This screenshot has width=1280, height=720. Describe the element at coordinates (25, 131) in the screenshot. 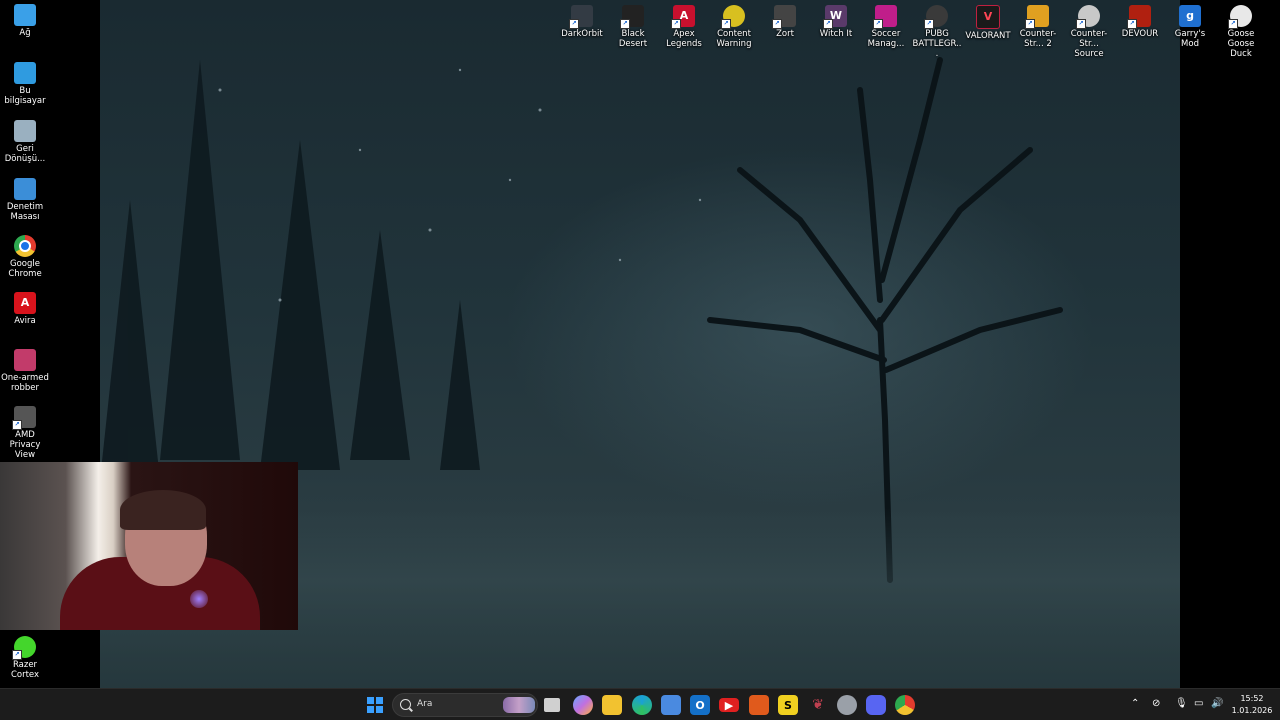

I see `recycle-bin-icon` at that location.